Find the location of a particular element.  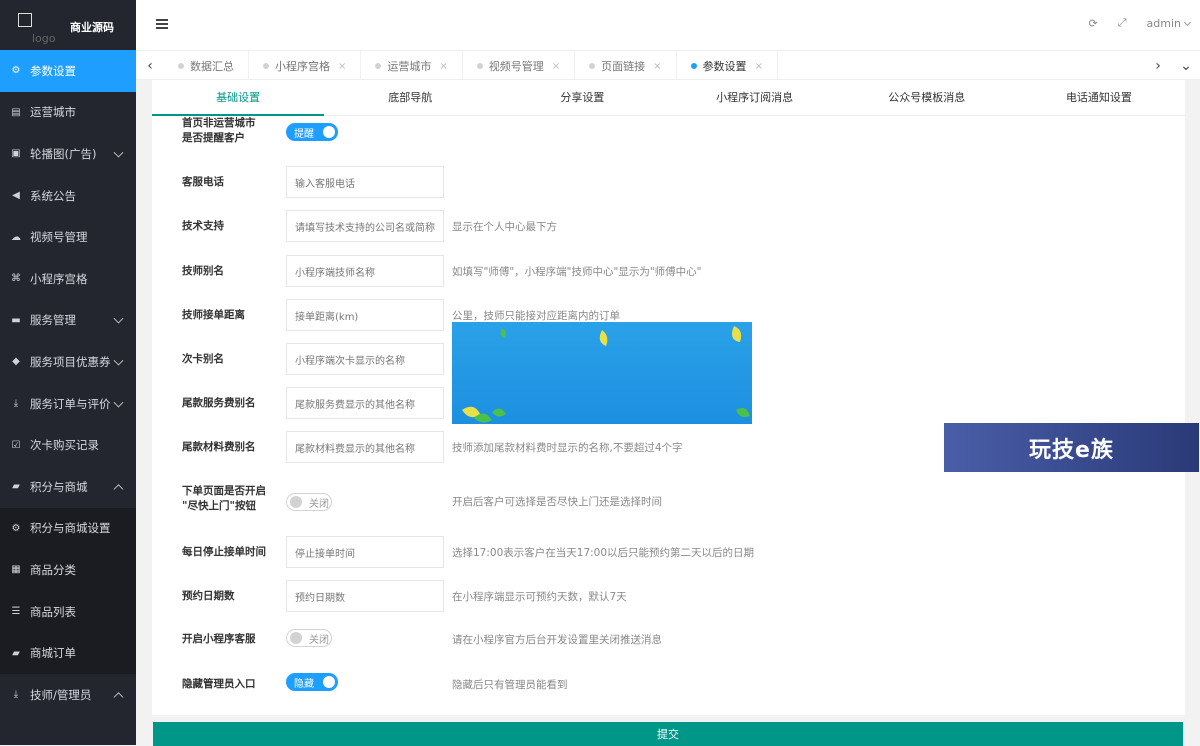

field-label: 首页非运营城市是否提醒客户 is located at coordinates (219, 131).